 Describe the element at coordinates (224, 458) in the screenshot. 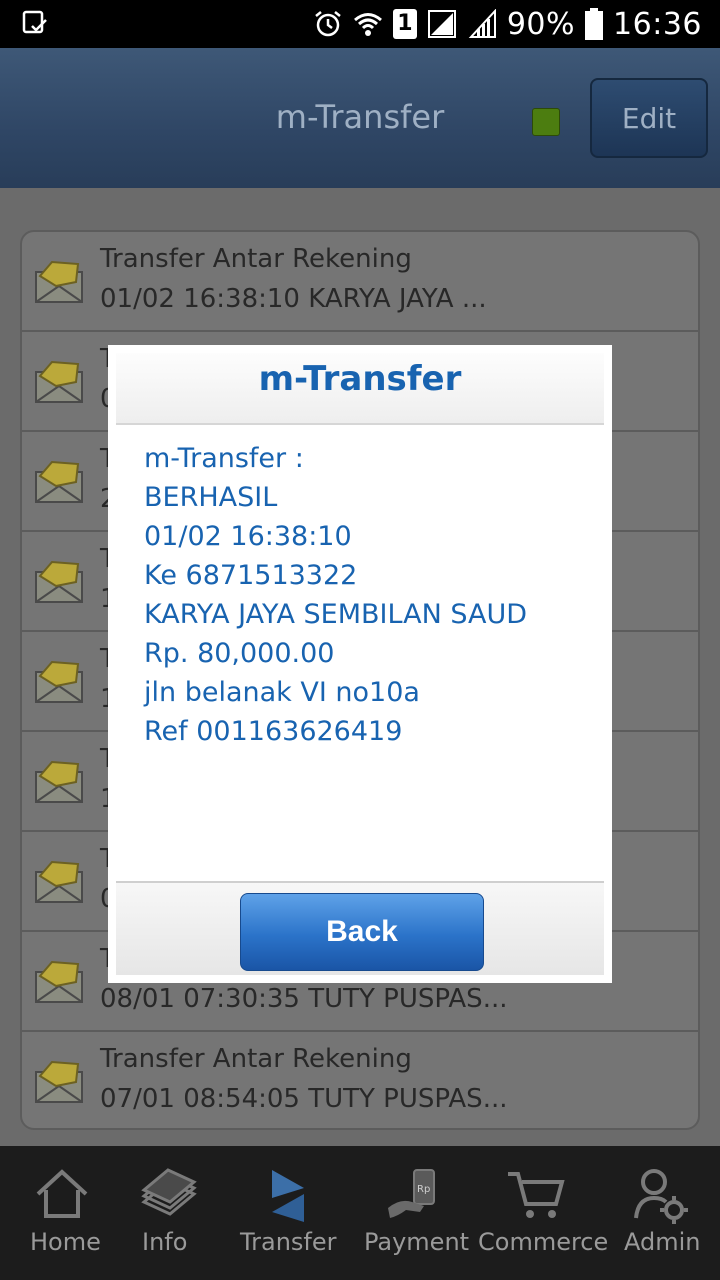

I see `message-line: m-Transfer :` at that location.